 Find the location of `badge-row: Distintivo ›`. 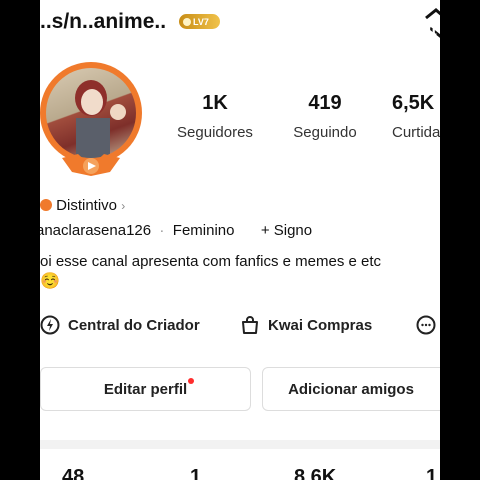

badge-row: Distintivo › is located at coordinates (82, 205).